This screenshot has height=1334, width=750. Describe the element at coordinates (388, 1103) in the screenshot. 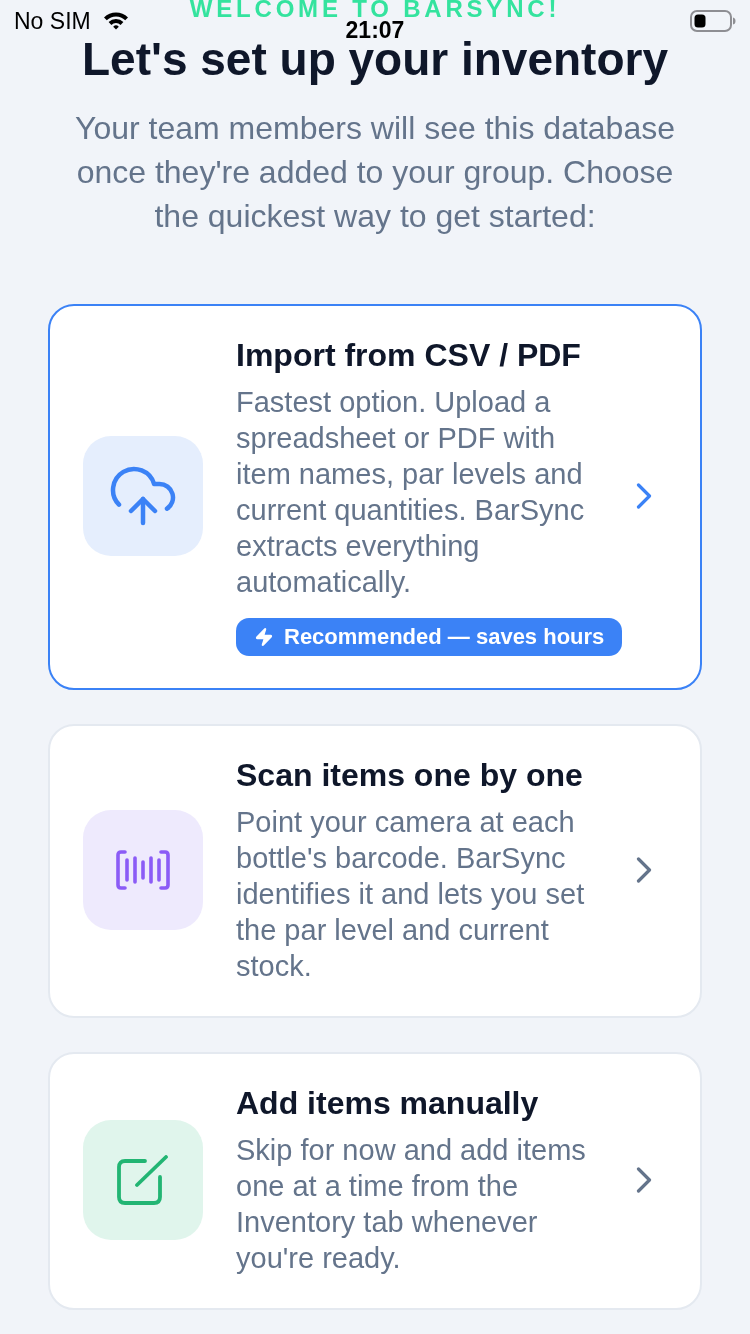

I see `option-title: Add items manually` at that location.